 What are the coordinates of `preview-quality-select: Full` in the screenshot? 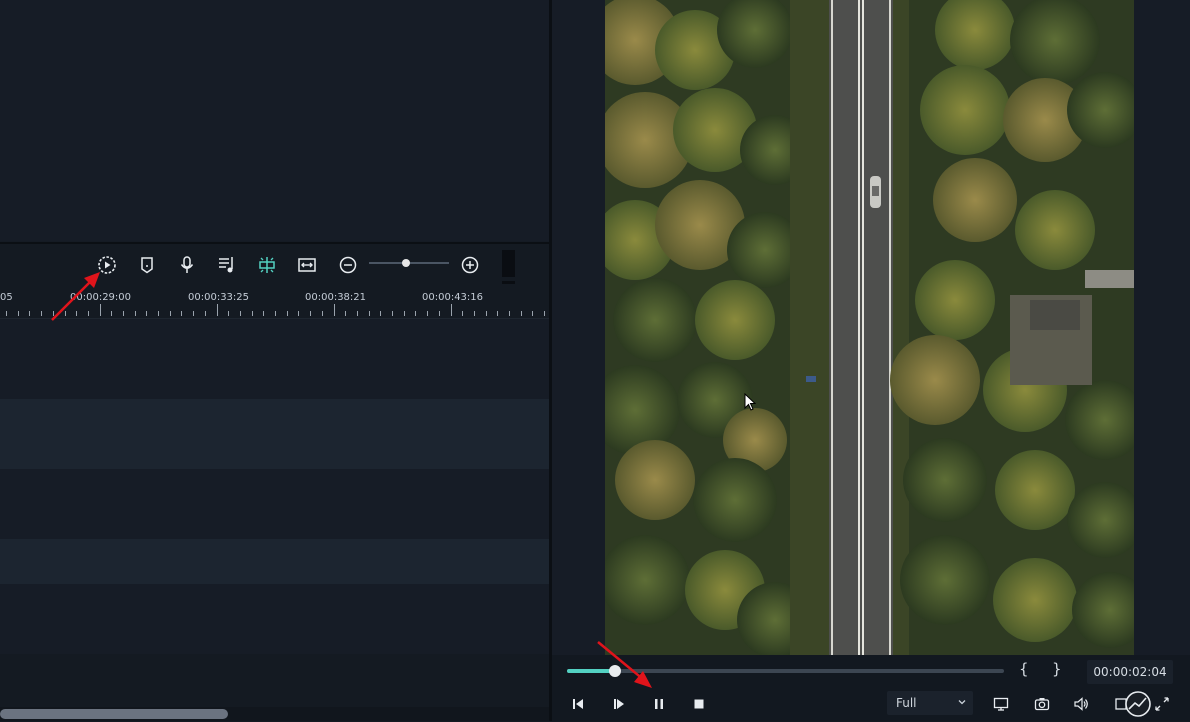 It's located at (930, 703).